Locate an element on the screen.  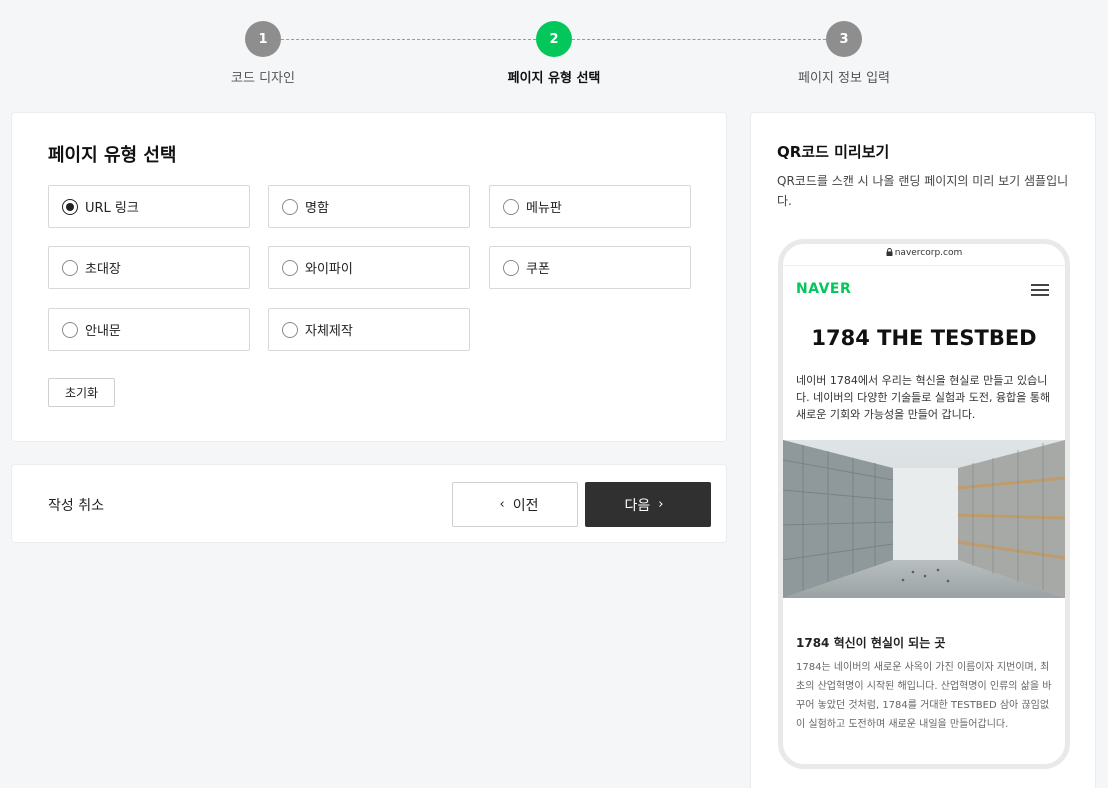
option-url-link: URL 링크 is located at coordinates (149, 206).